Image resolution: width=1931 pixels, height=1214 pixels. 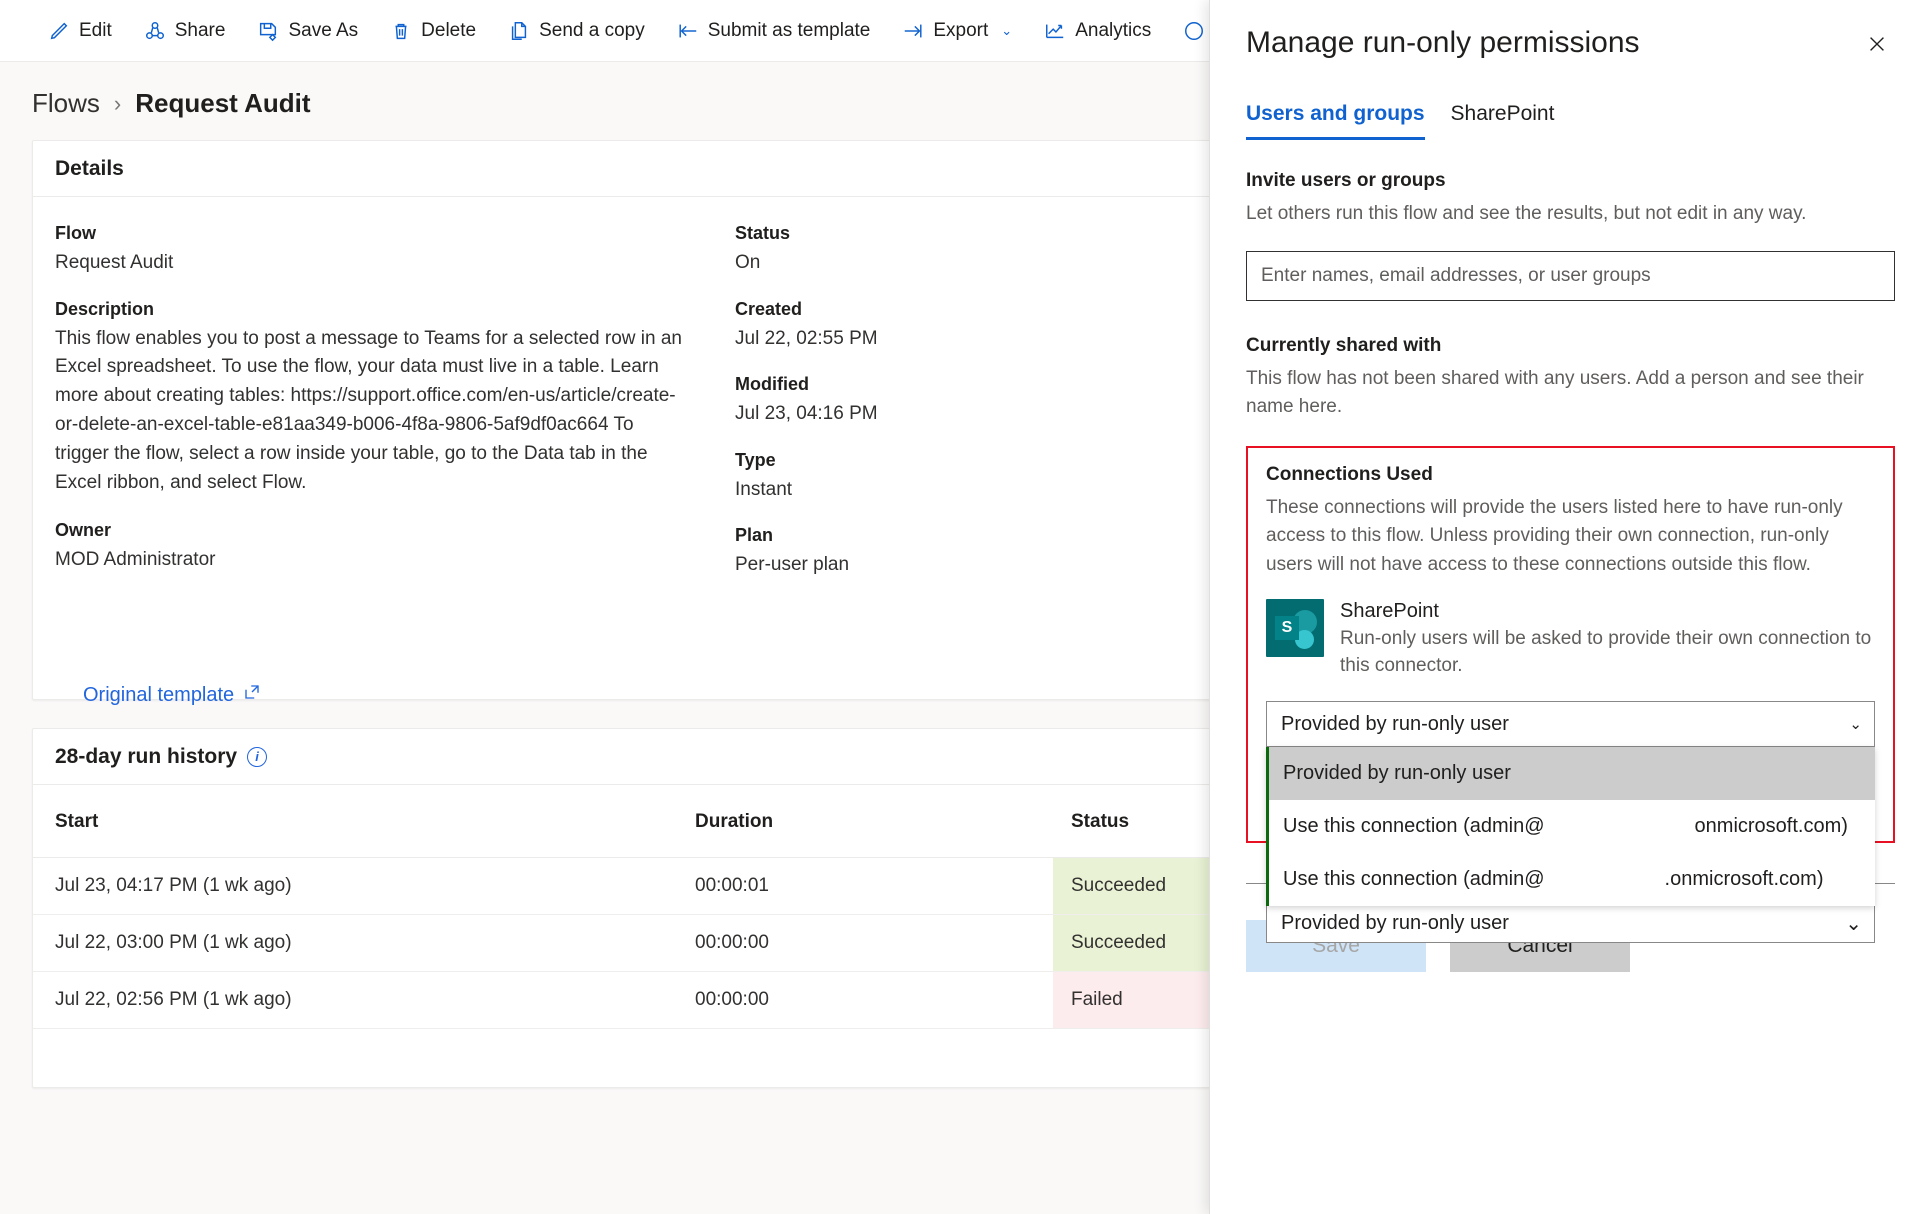 What do you see at coordinates (789, 30) in the screenshot?
I see `toolbar-submit-as-template-label: Submit as template` at bounding box center [789, 30].